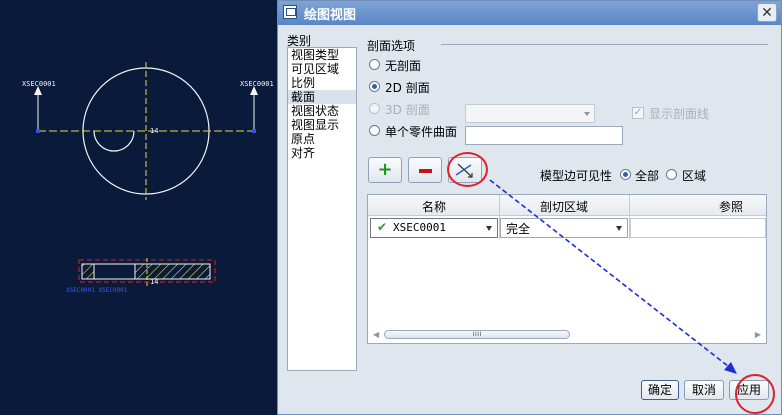 The image size is (782, 415). I want to click on annotation-arrow-line, so click(611, 275).